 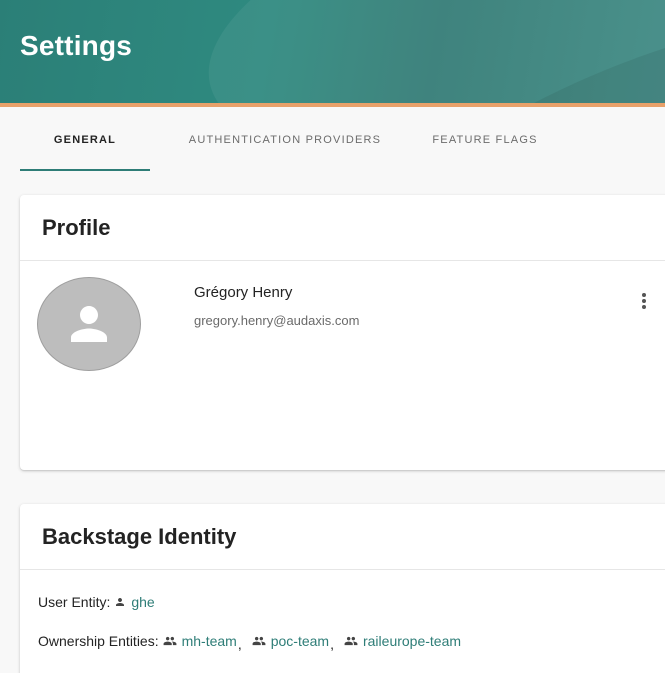 I want to click on user-display-name: Grégory Henry, so click(x=243, y=292).